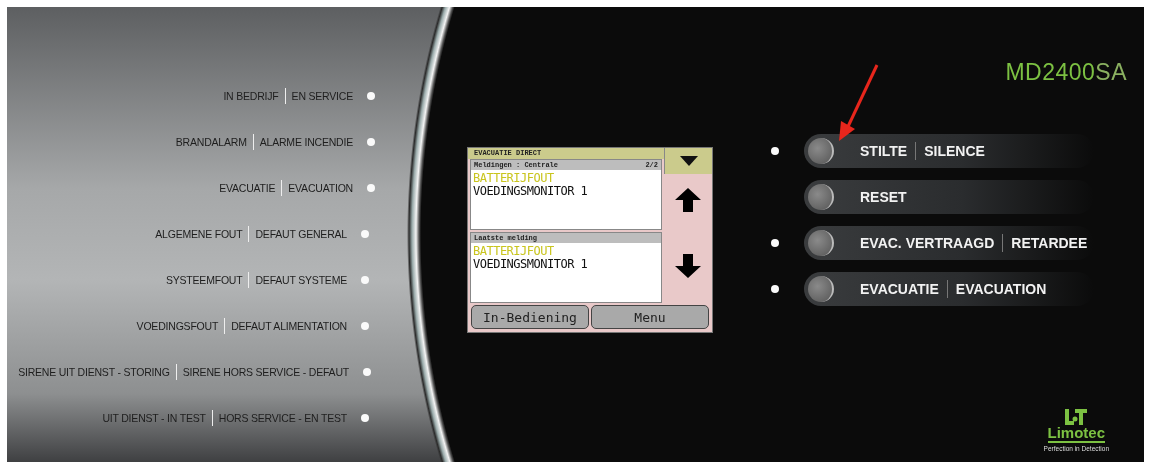  What do you see at coordinates (265, 372) in the screenshot?
I see `indicator-label: SIRENE HORS SERVICE - DEFAUT` at bounding box center [265, 372].